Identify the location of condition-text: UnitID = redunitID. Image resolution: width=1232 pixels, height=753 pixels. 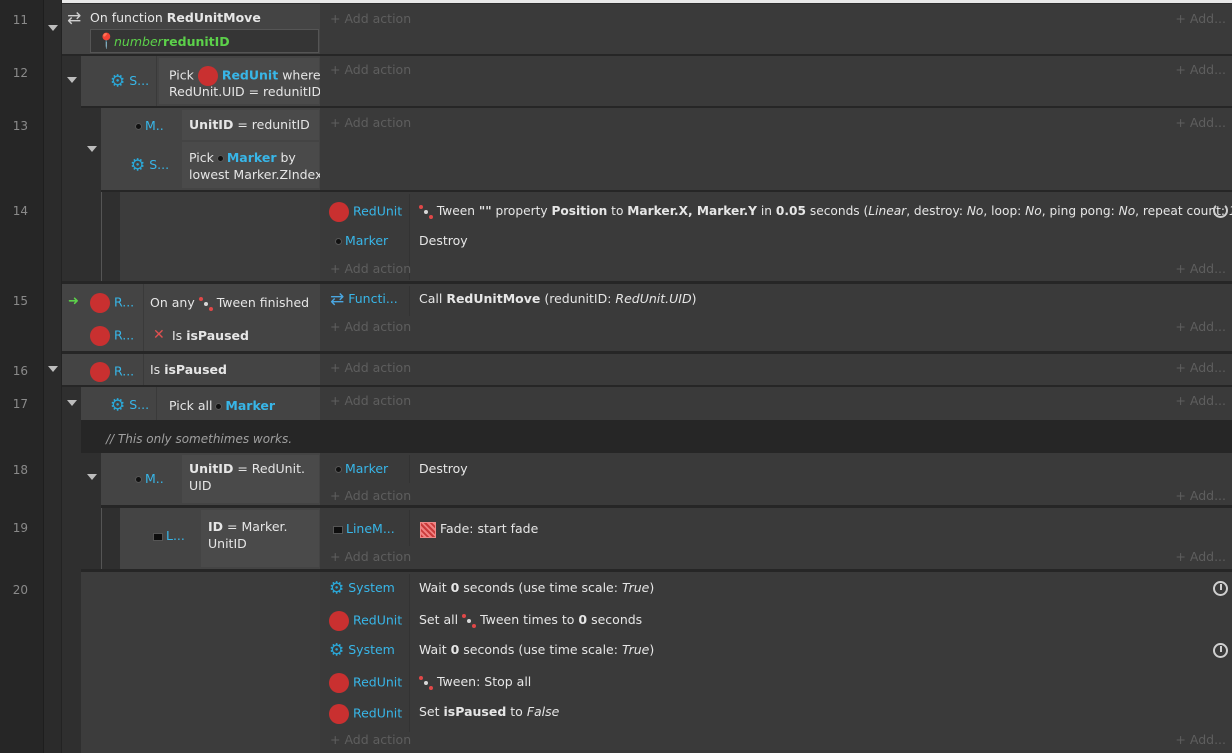
(249, 124).